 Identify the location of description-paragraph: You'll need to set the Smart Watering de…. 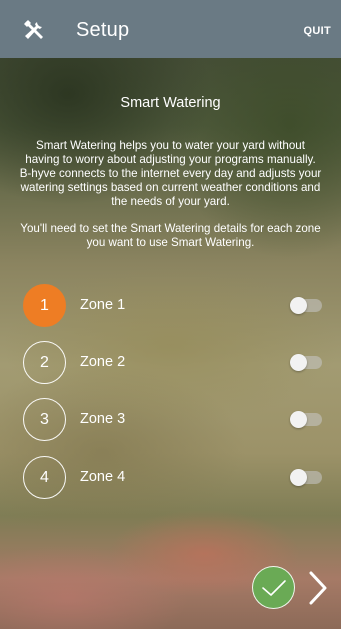
(170, 235).